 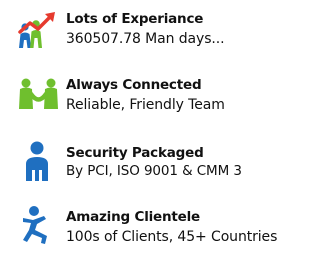 What do you see at coordinates (40, 94) in the screenshot?
I see `connected-people-icon` at bounding box center [40, 94].